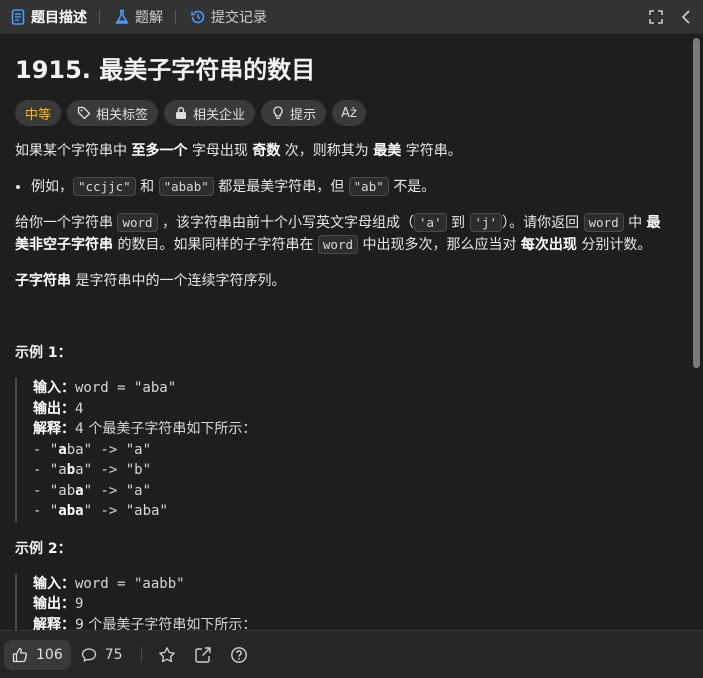 The image size is (703, 678). Describe the element at coordinates (278, 113) in the screenshot. I see `lightbulb-icon` at that location.